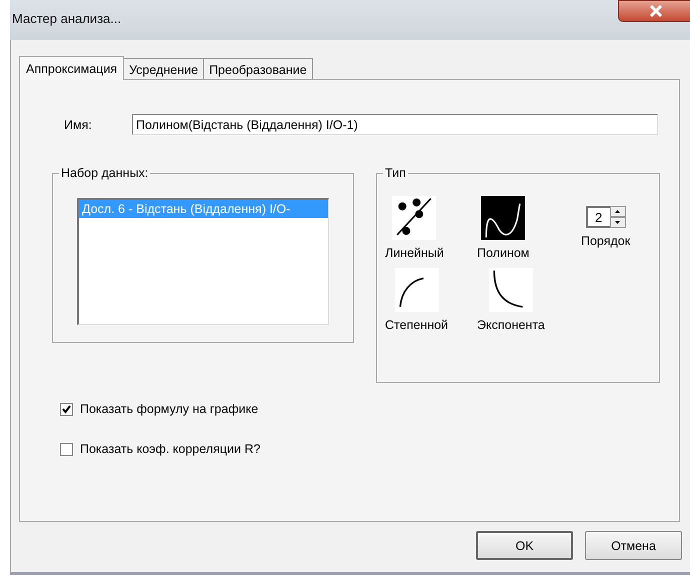  Describe the element at coordinates (169, 409) in the screenshot. I see `checkbox-label: Показать формулу на графике` at that location.